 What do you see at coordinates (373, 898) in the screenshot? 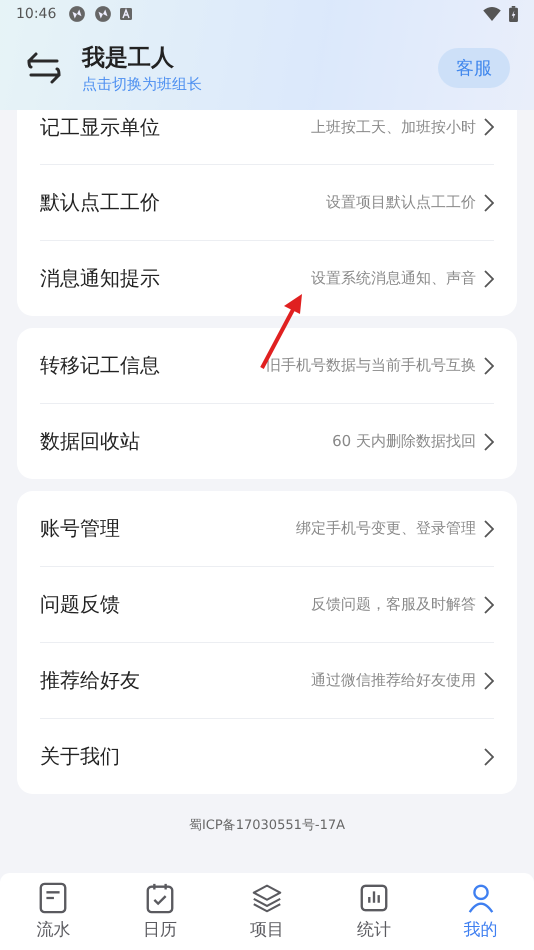
I see `bar-chart-icon` at bounding box center [373, 898].